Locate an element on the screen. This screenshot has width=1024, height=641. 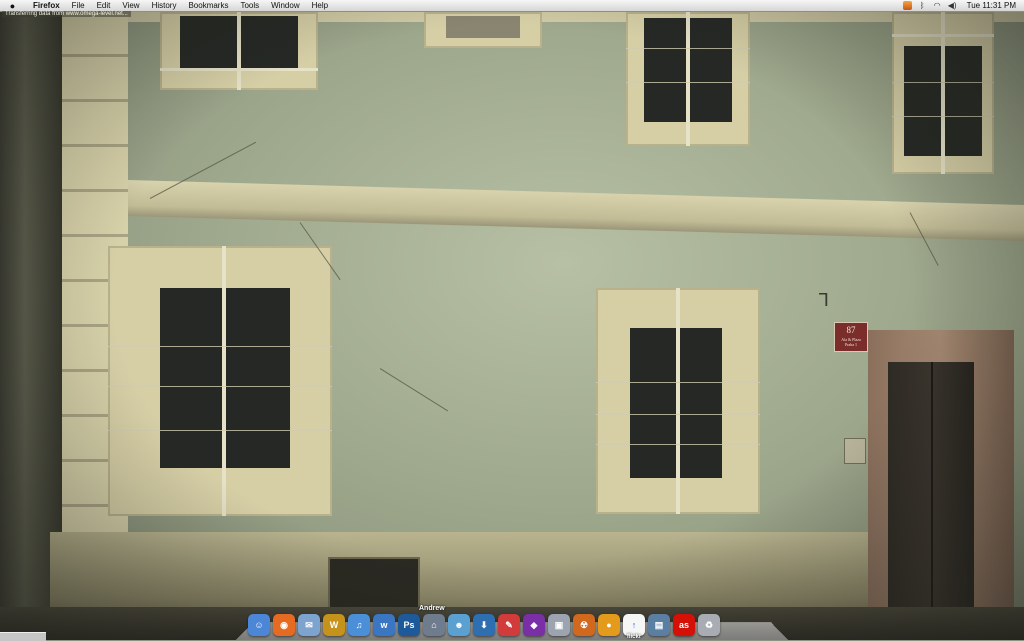
flickr-uploader-icon: ↑ flickr is located at coordinates (634, 627).